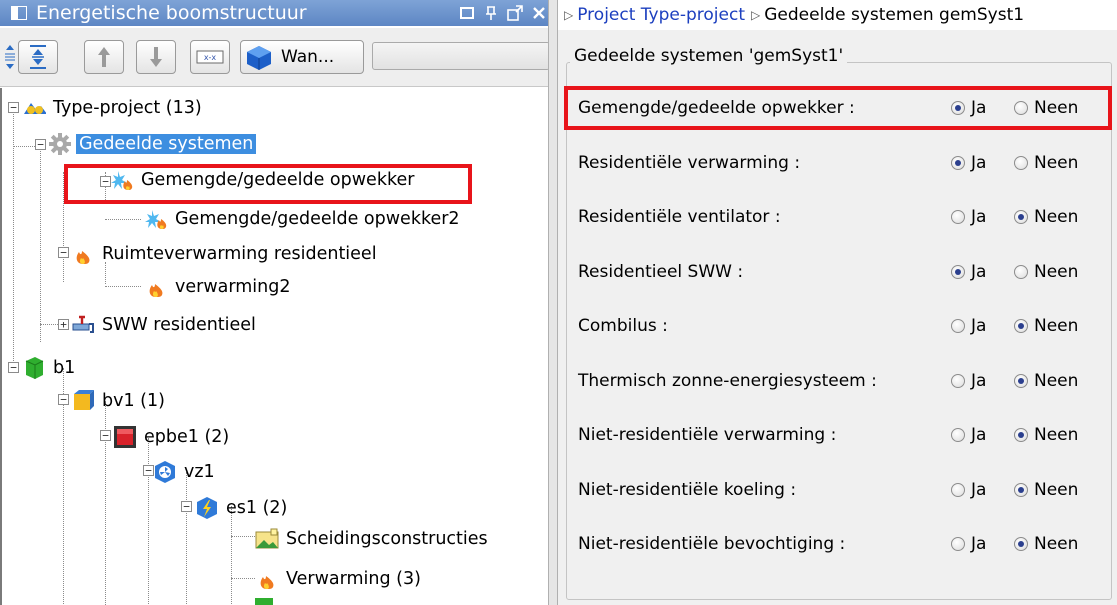  I want to click on tree-node-partitions: Scheidingsconstructies, so click(373, 539).